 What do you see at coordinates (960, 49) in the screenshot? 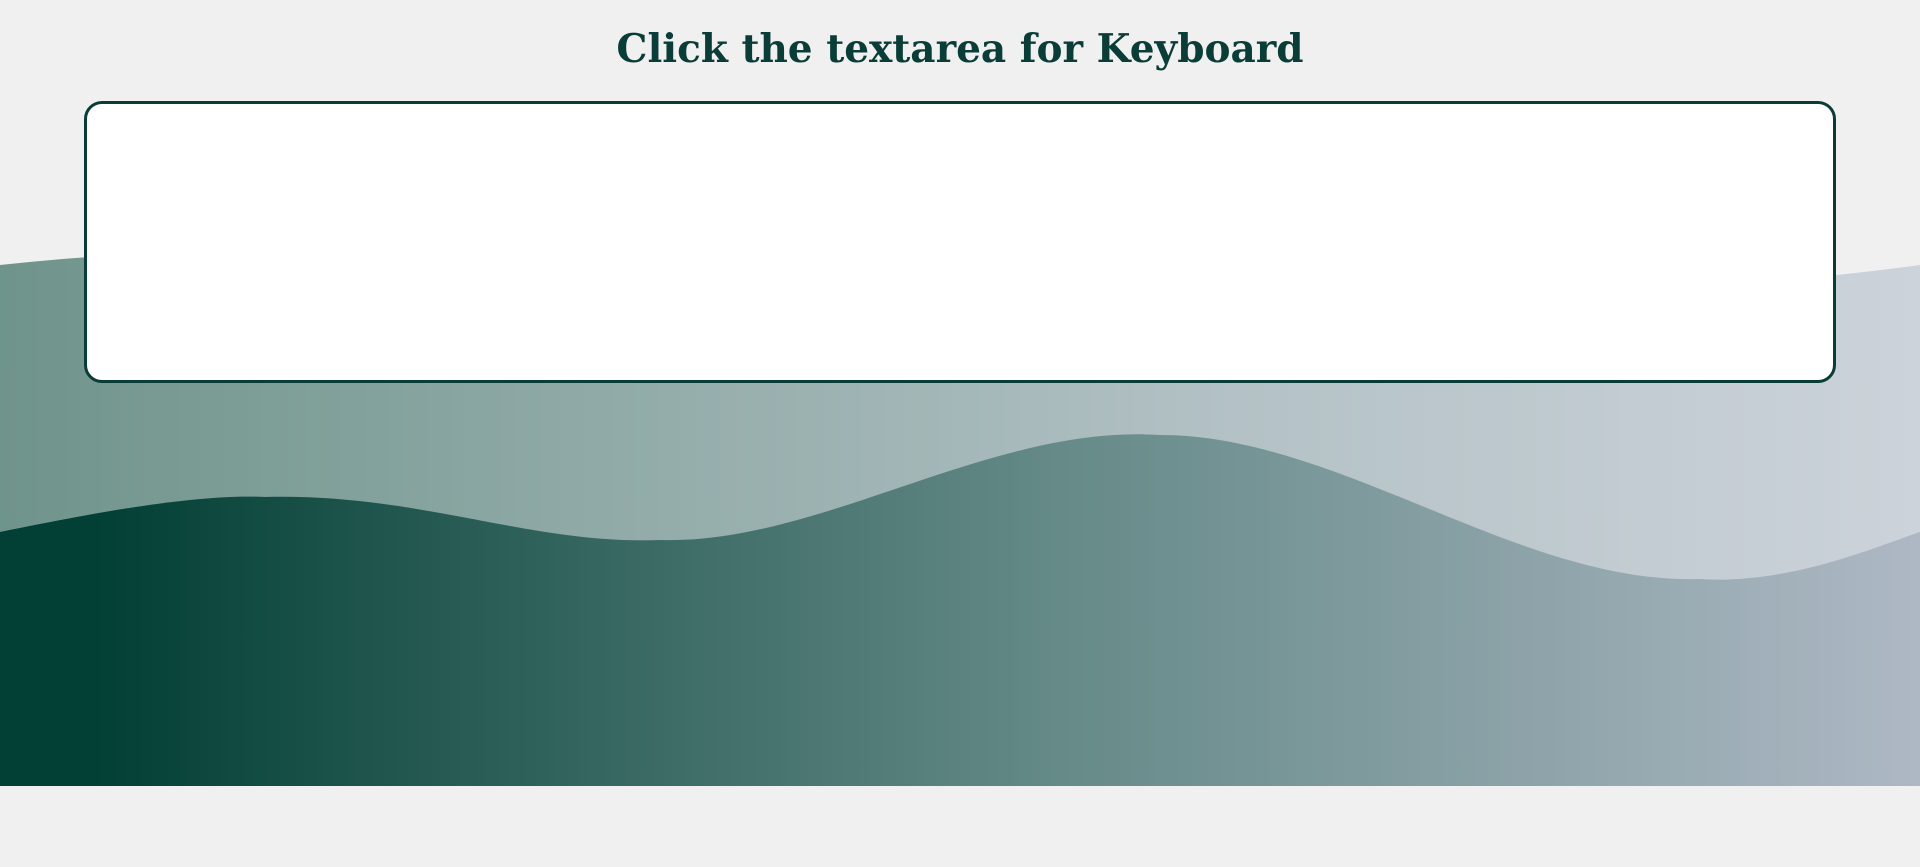
I see `page-title: Click the textarea for Keyboard` at bounding box center [960, 49].